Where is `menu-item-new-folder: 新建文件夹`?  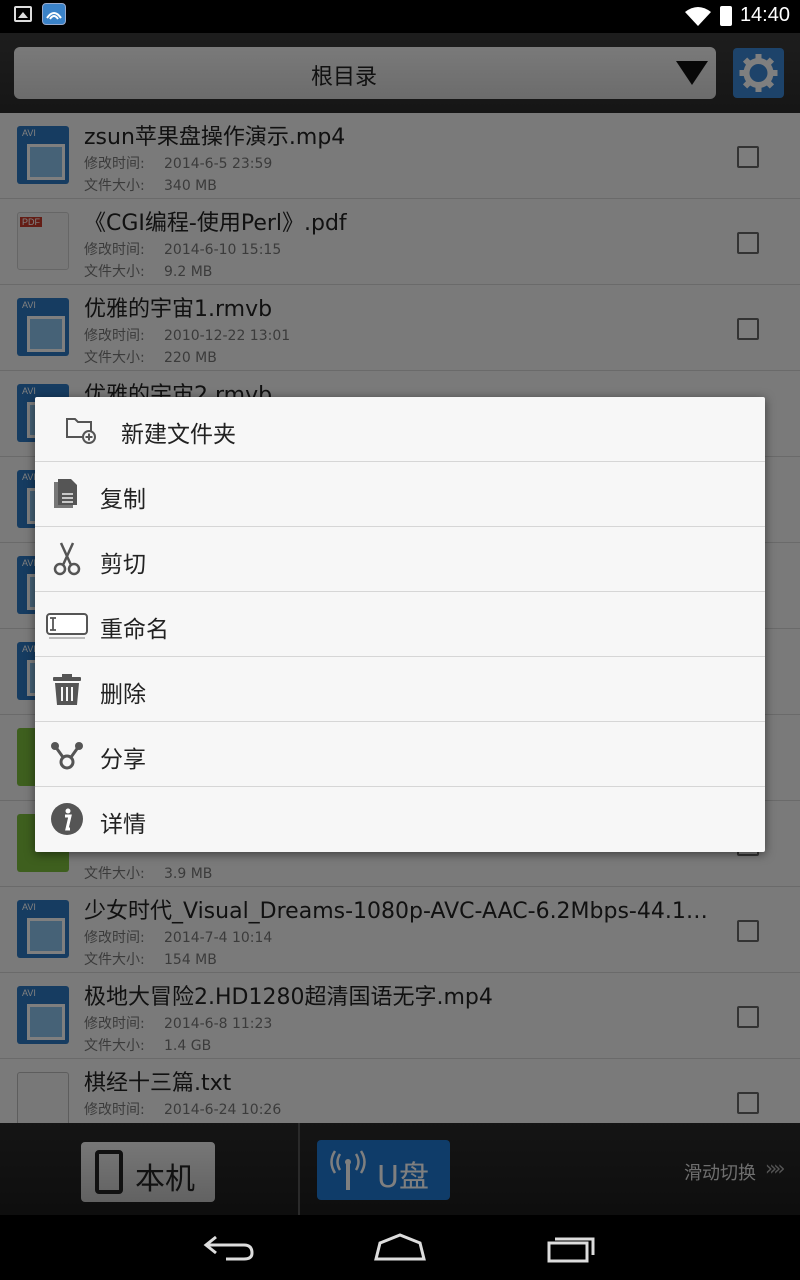
menu-item-new-folder: 新建文件夹 is located at coordinates (400, 429).